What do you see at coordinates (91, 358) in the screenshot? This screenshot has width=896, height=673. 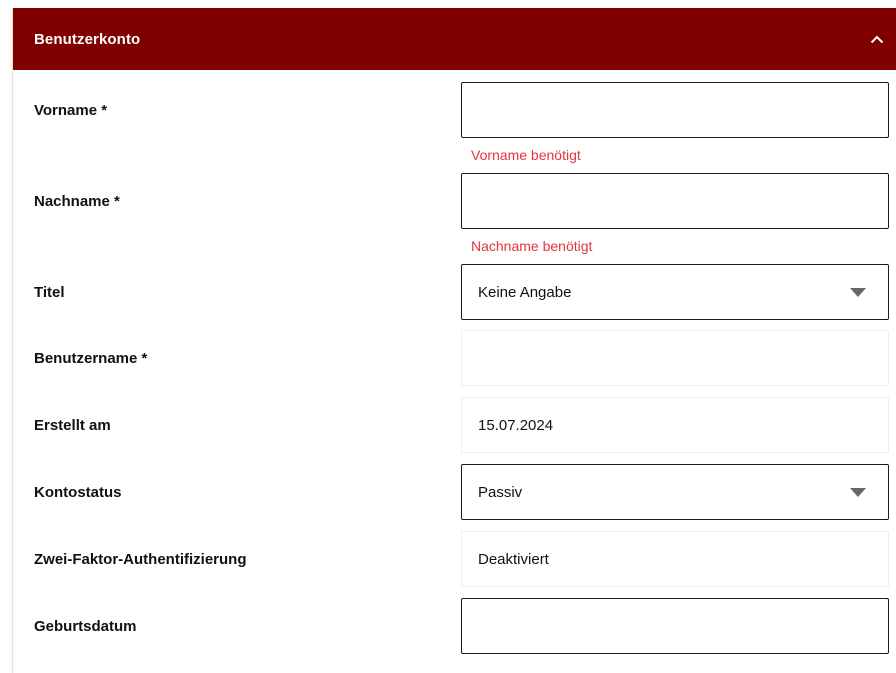 I see `benutzername-label: Benutzername *` at bounding box center [91, 358].